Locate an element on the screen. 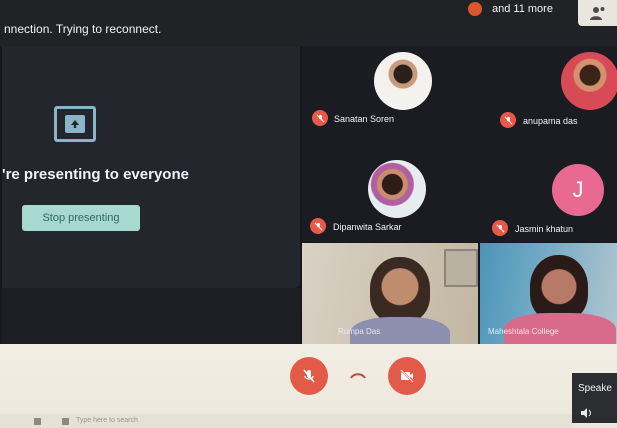 The width and height of the screenshot is (617, 428). taskbar: Type here to search is located at coordinates (286, 421).